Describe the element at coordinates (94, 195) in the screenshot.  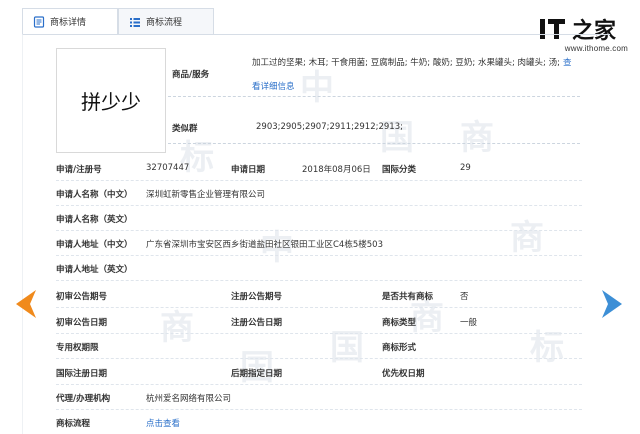
I see `applicant-name-cn-label: 申请人名称（中文）` at that location.